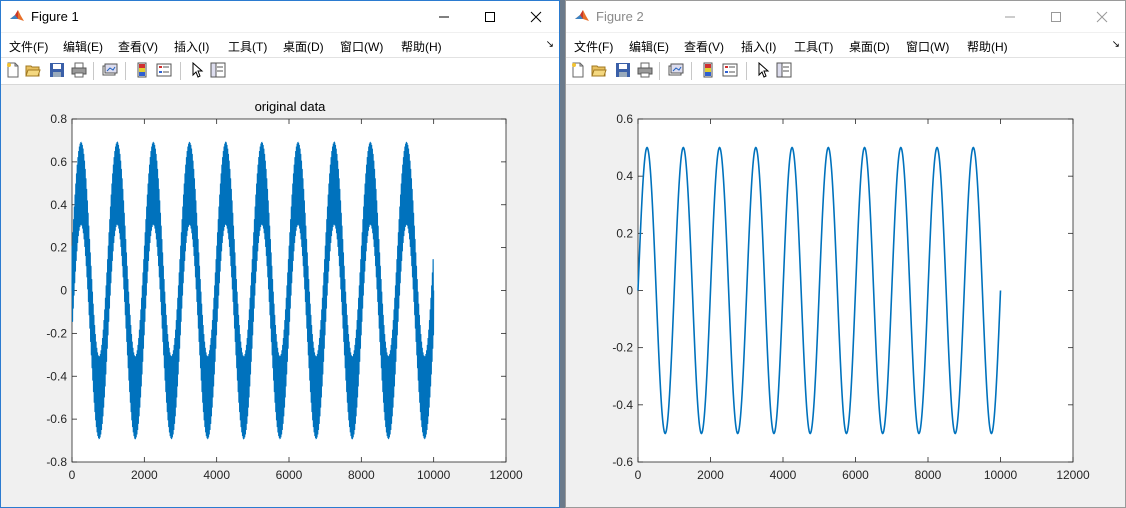 The image size is (1126, 508). I want to click on title-bar: Figure 1, so click(280, 16).